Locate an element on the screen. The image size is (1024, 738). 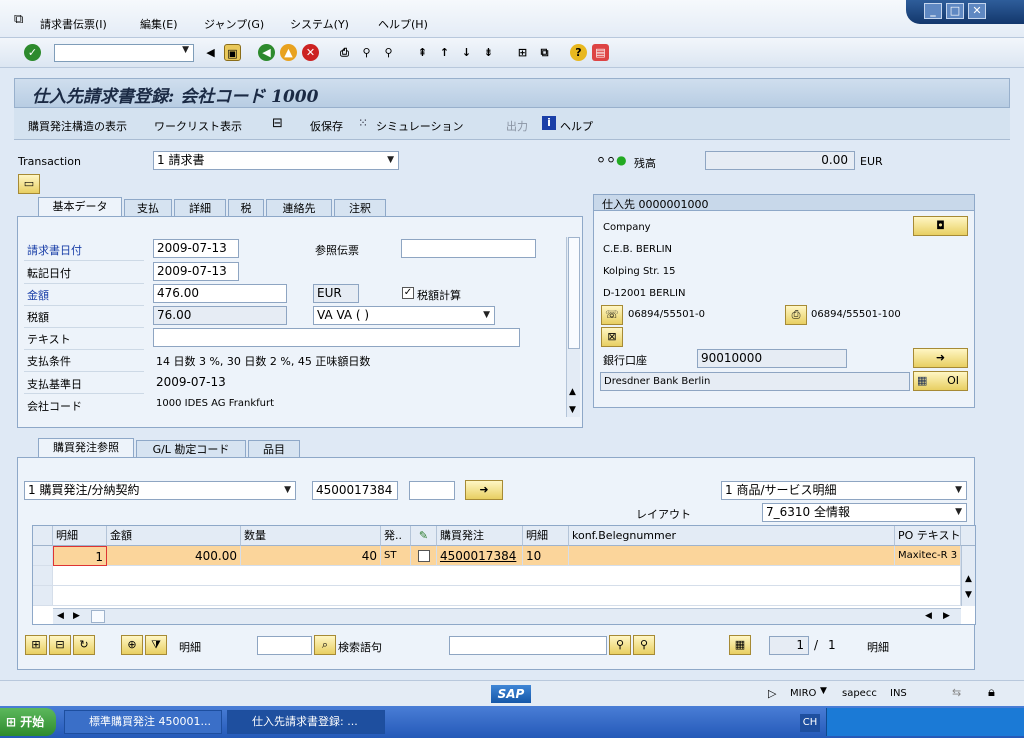
po-number-field: 4500017384 is located at coordinates (355, 490).